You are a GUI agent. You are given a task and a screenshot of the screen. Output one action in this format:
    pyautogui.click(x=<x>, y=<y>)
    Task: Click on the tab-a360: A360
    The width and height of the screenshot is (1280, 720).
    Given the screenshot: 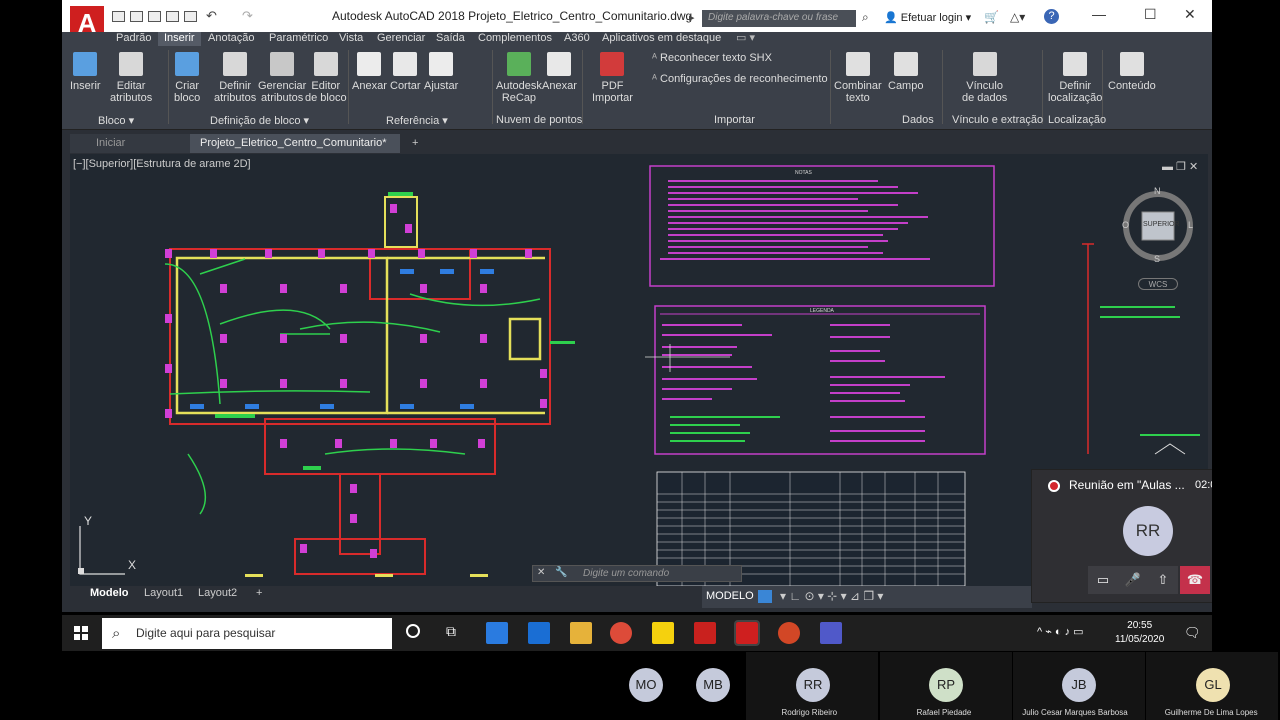 What is the action you would take?
    pyautogui.click(x=577, y=39)
    